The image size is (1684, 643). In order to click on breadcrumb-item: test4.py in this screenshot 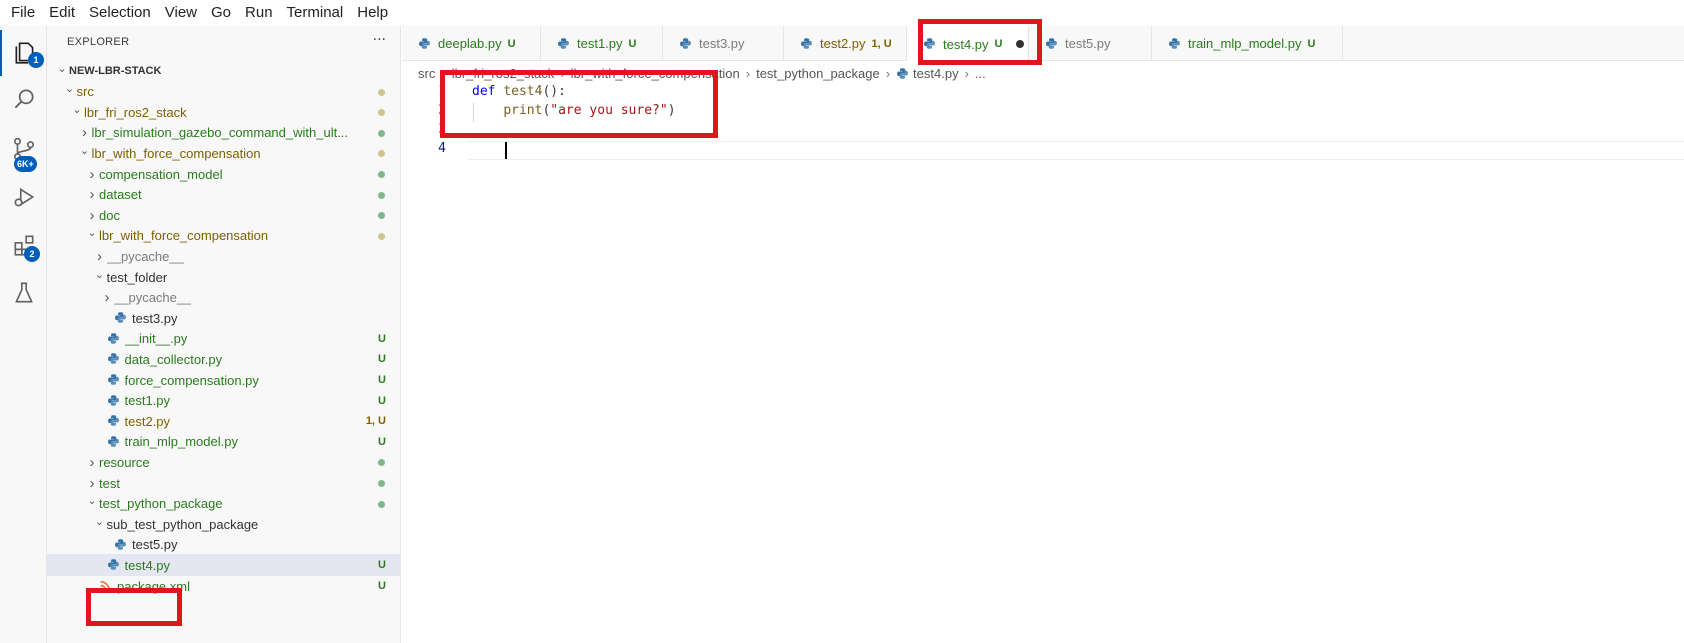, I will do `click(936, 73)`.